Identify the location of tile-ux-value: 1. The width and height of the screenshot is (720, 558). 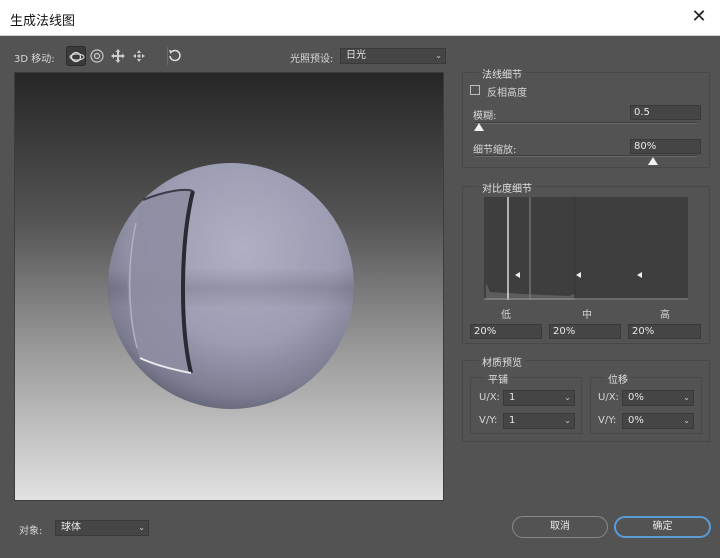
(512, 397).